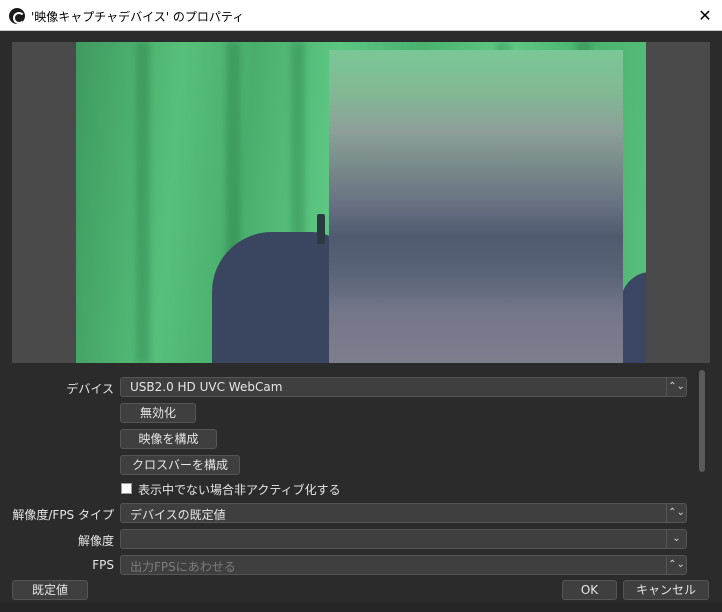  I want to click on device-label: デバイス, so click(90, 389).